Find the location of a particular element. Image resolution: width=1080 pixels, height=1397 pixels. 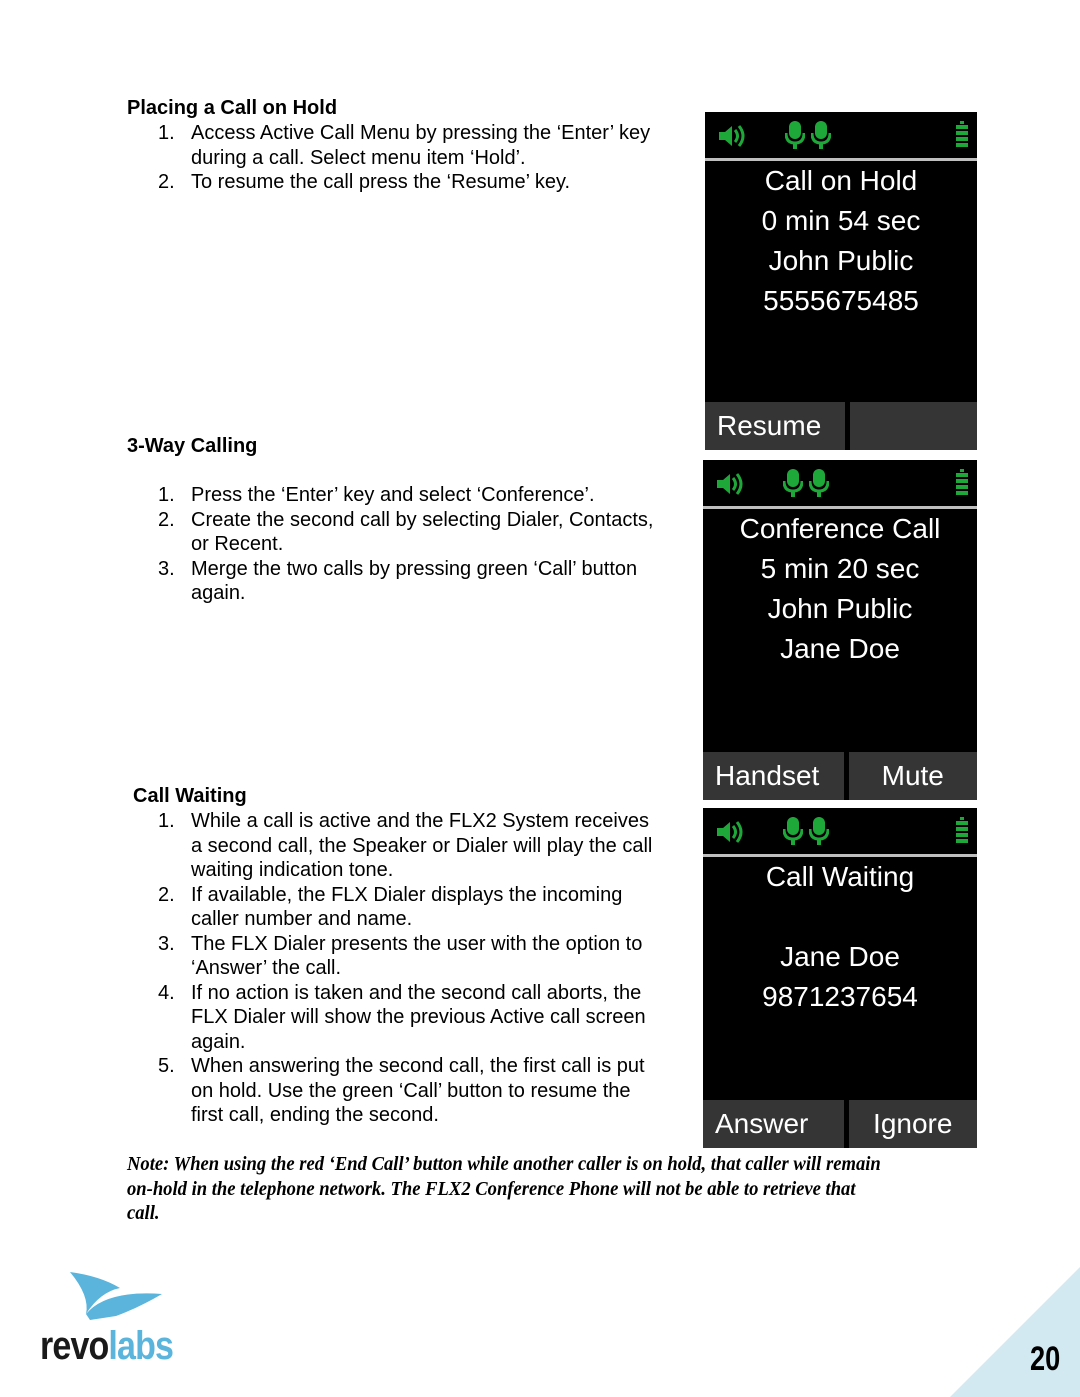

heading-call-on-hold: Placing a Call on Hold is located at coordinates (232, 108).